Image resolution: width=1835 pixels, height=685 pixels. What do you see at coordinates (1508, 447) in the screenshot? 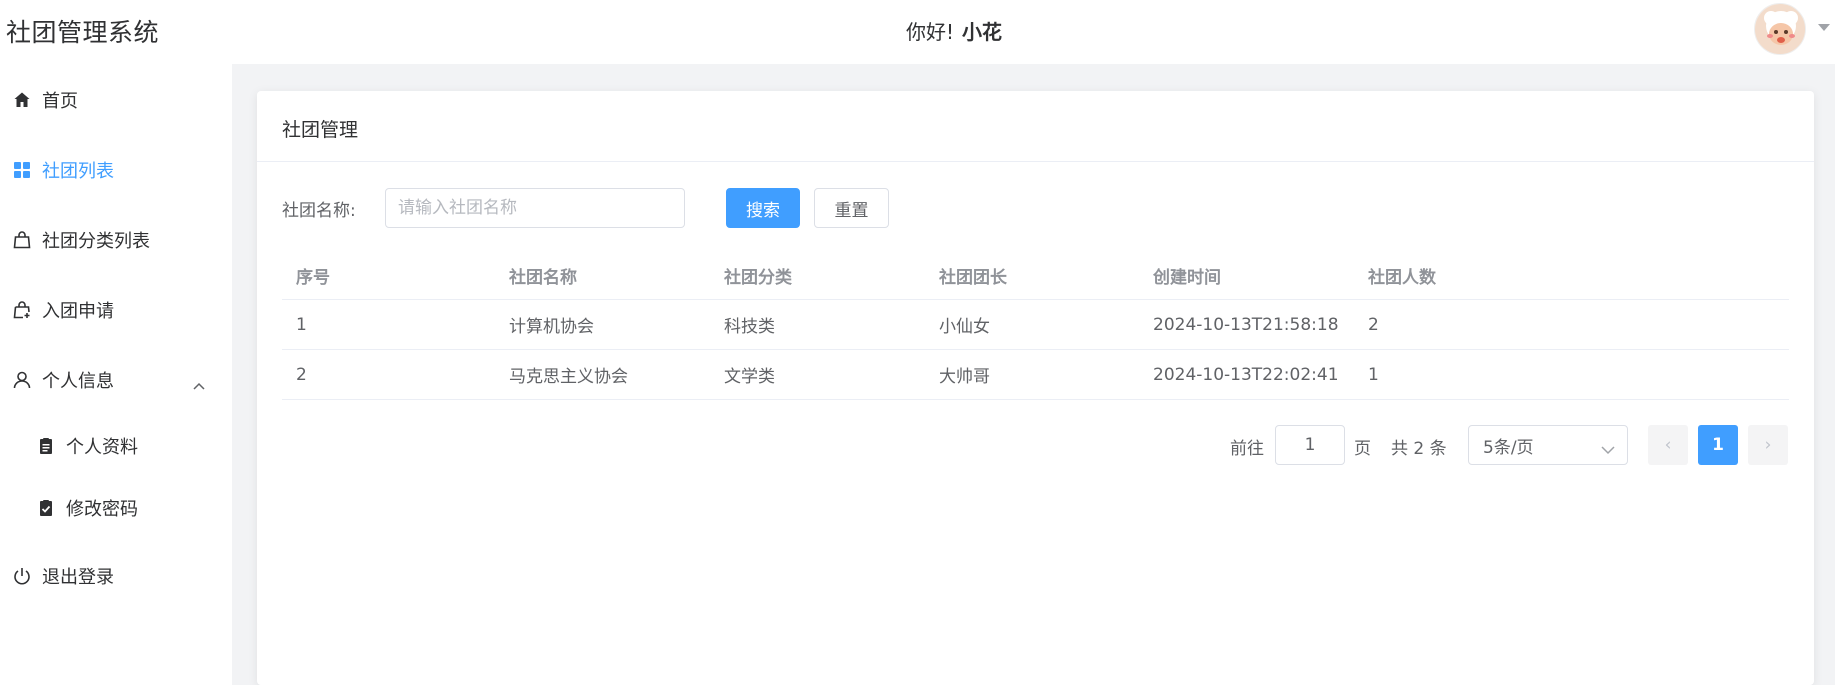
I see `page-size-value: 5条/页` at bounding box center [1508, 447].